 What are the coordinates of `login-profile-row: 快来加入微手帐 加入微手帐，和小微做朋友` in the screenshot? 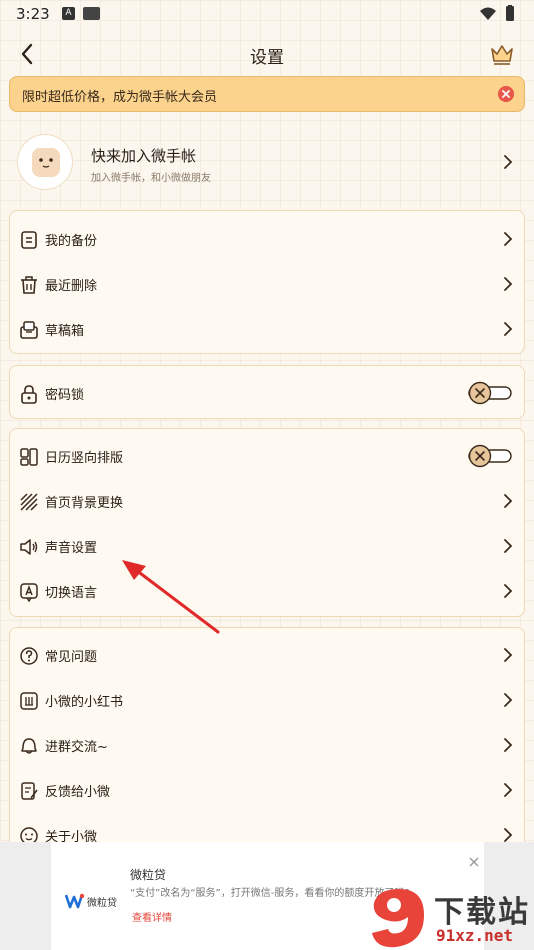 It's located at (267, 162).